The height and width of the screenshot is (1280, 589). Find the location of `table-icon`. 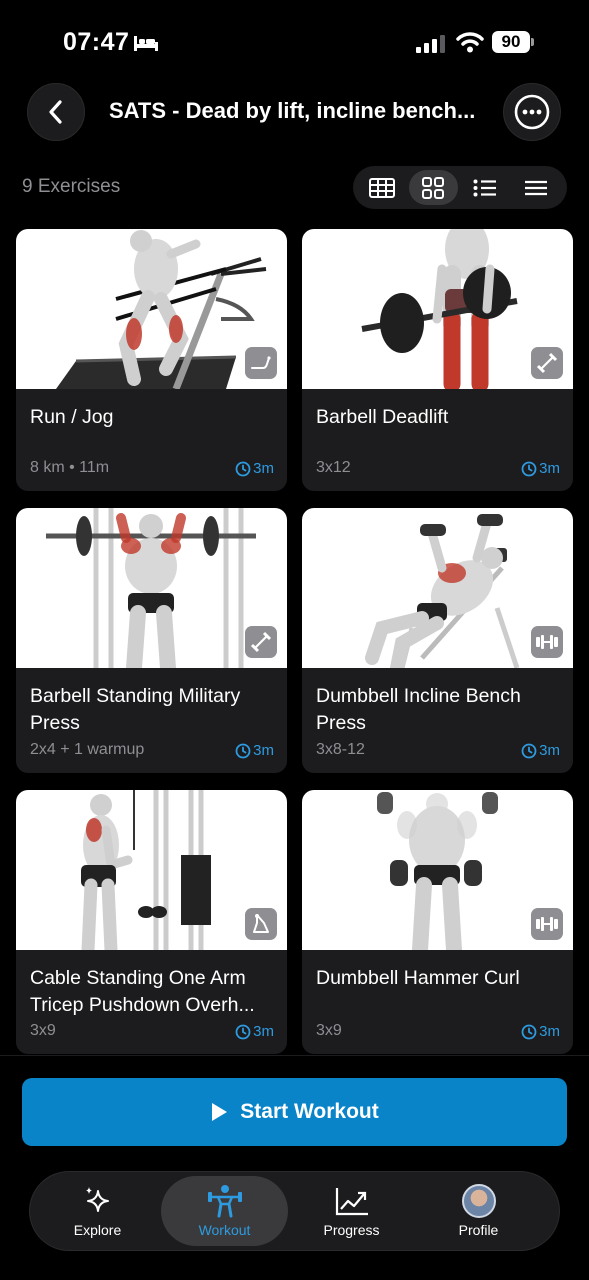

table-icon is located at coordinates (381, 187).